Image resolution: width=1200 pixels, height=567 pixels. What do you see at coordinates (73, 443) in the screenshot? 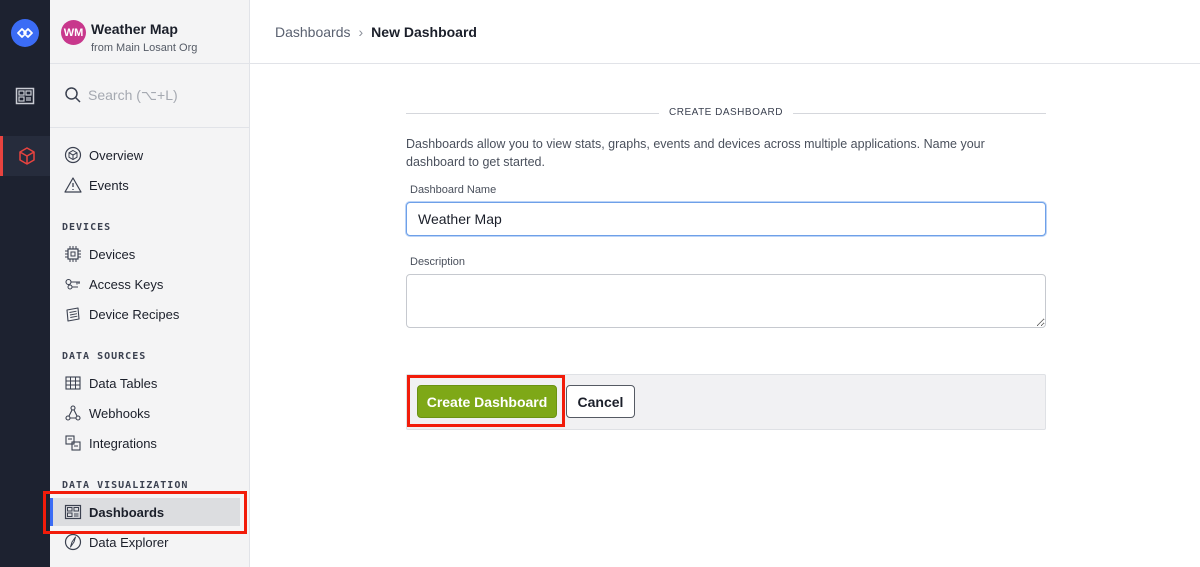
I see `integrations-icon` at bounding box center [73, 443].